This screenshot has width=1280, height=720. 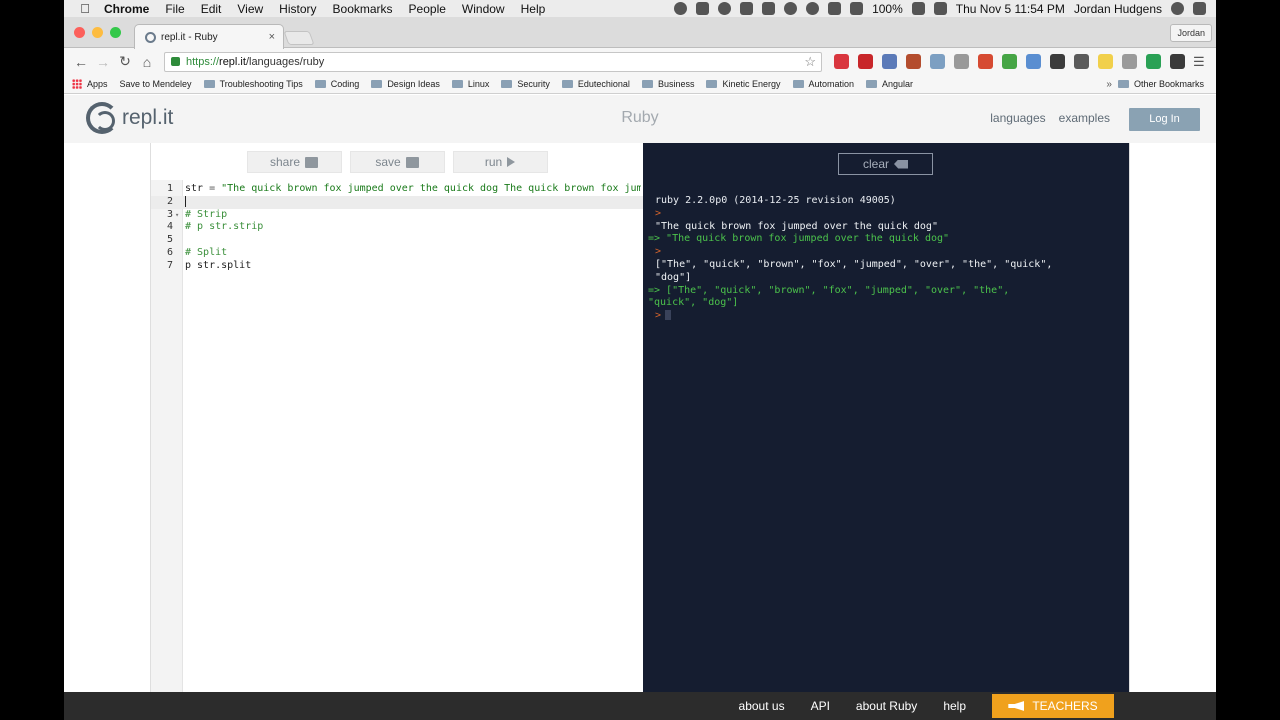 I want to click on new-tab-button, so click(x=299, y=38).